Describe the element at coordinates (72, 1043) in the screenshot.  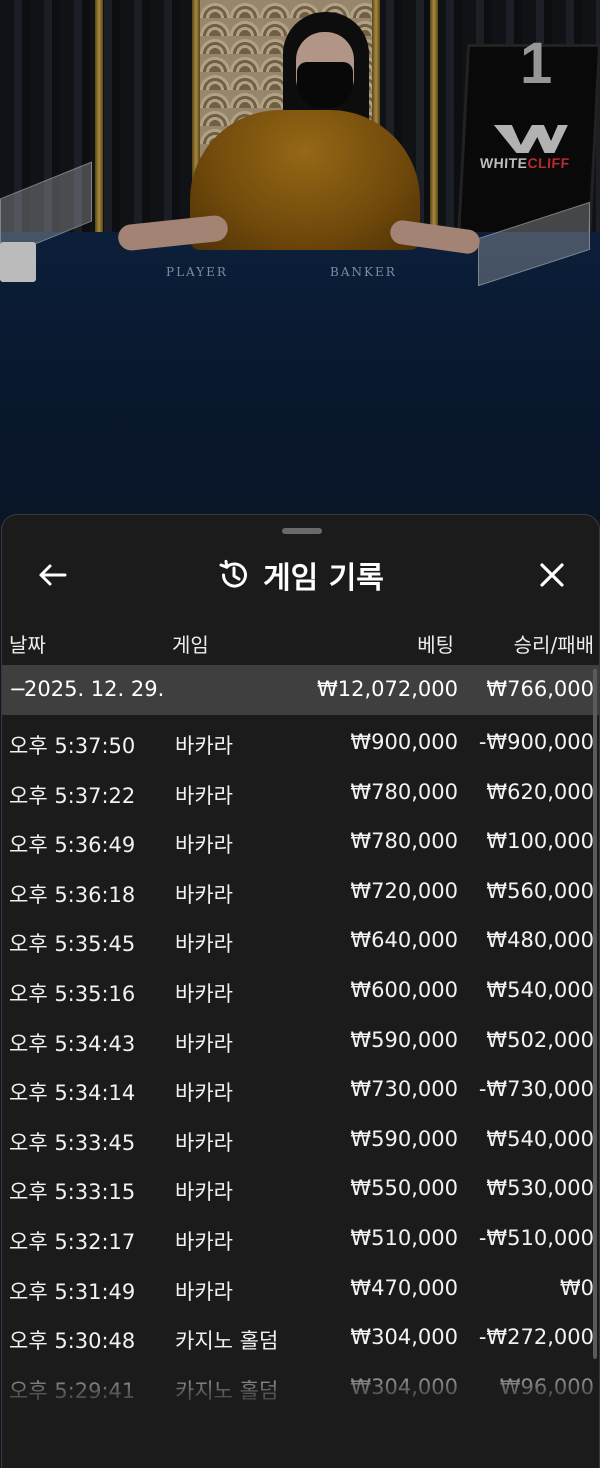
I see `row-time: 오후 5:34:43` at that location.